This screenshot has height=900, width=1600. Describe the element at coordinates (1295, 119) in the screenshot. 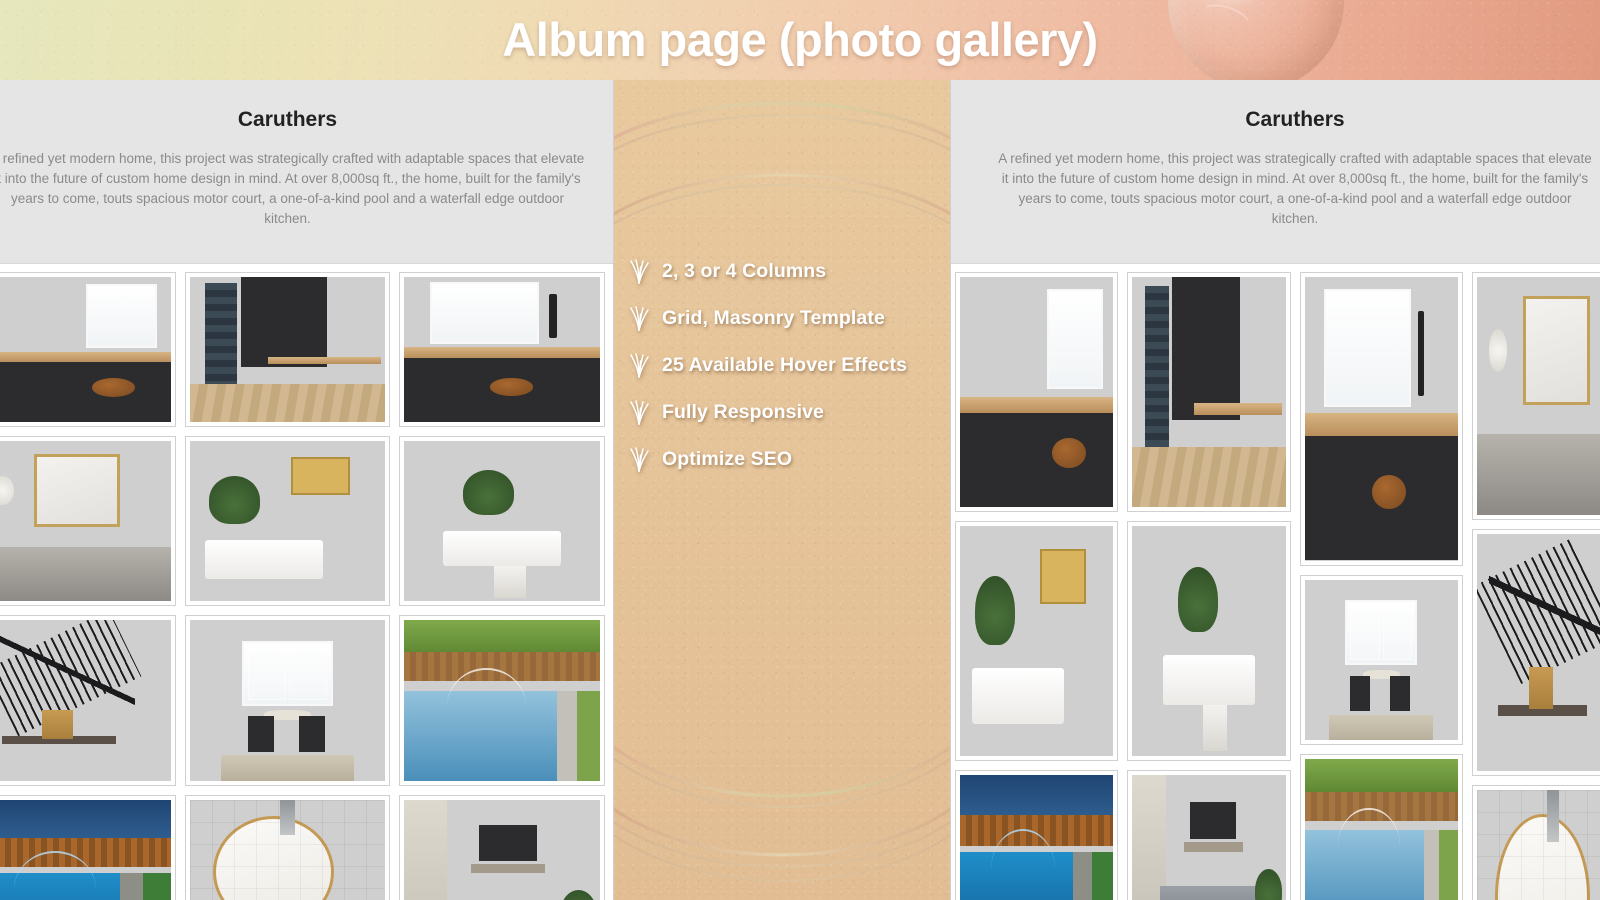

I see `right-gallery-title: Caruthers` at that location.